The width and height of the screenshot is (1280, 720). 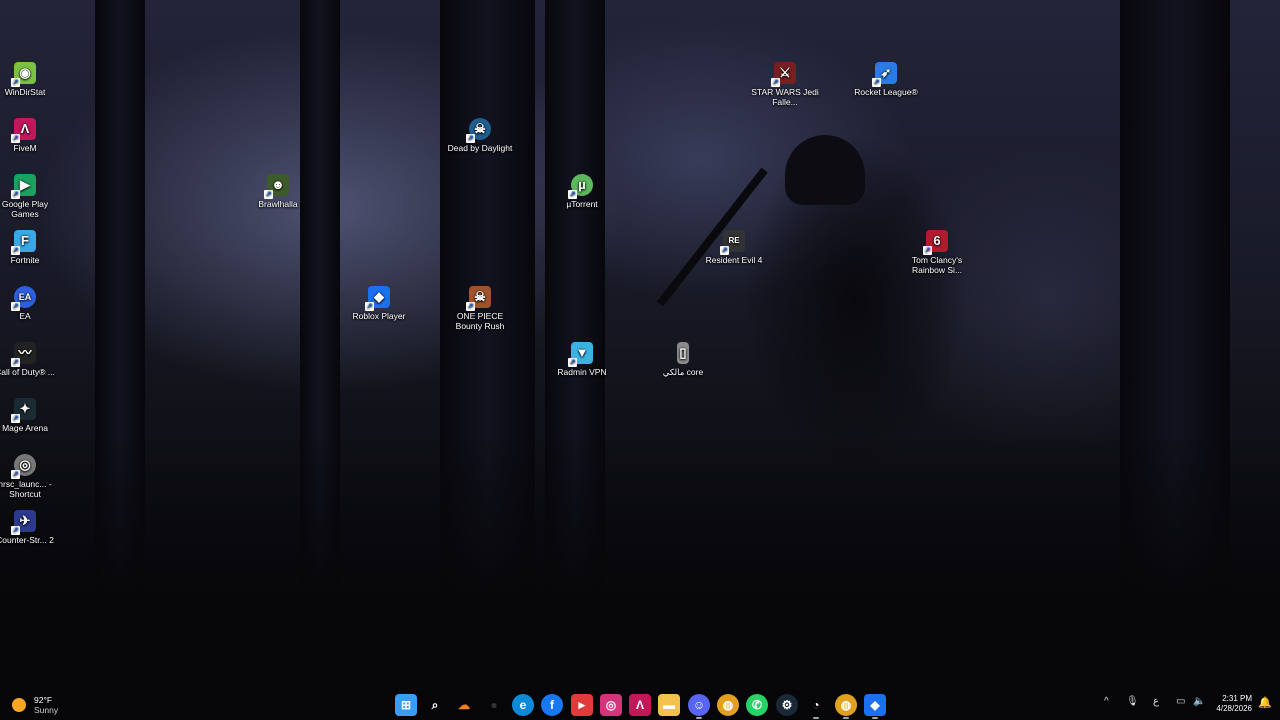 What do you see at coordinates (23, 186) in the screenshot?
I see `google-play-games-icon: ▶ ↗` at bounding box center [23, 186].